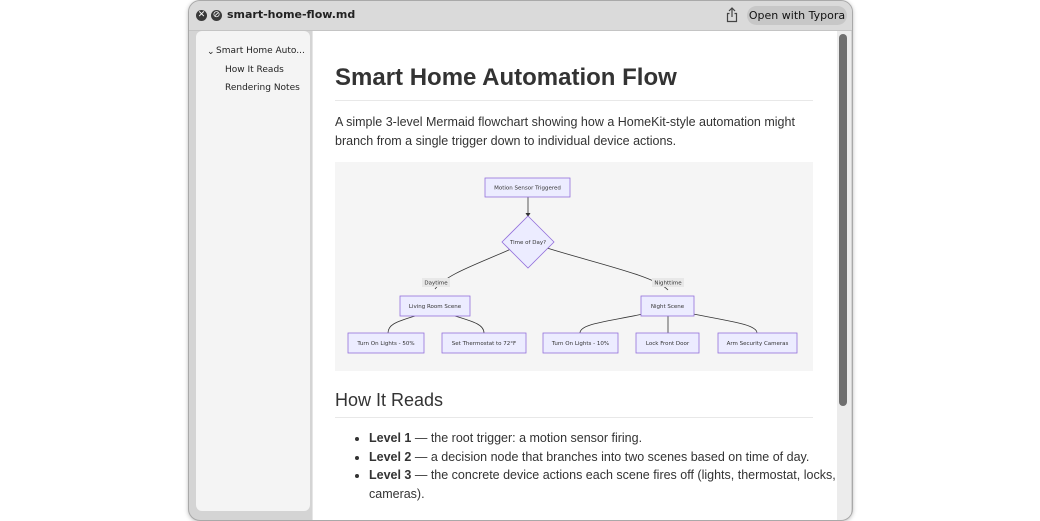 This screenshot has width=1040, height=521. I want to click on svg-text: Arm Security Cameras, so click(758, 344).